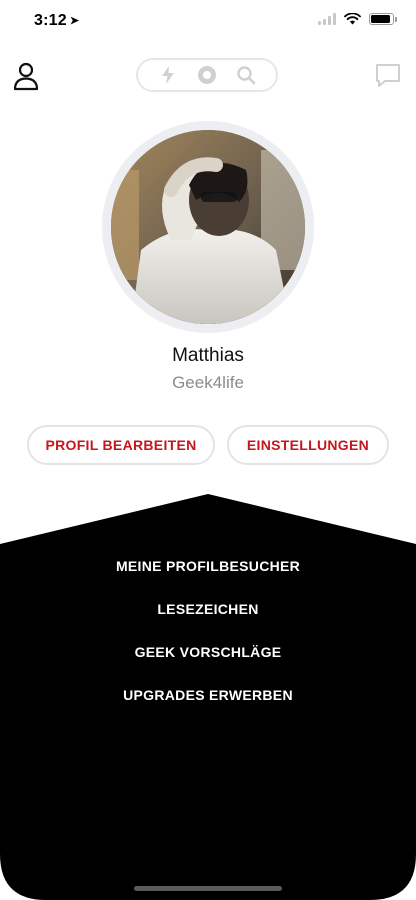 The width and height of the screenshot is (416, 900). Describe the element at coordinates (50, 20) in the screenshot. I see `status-time-text: 3:12` at that location.